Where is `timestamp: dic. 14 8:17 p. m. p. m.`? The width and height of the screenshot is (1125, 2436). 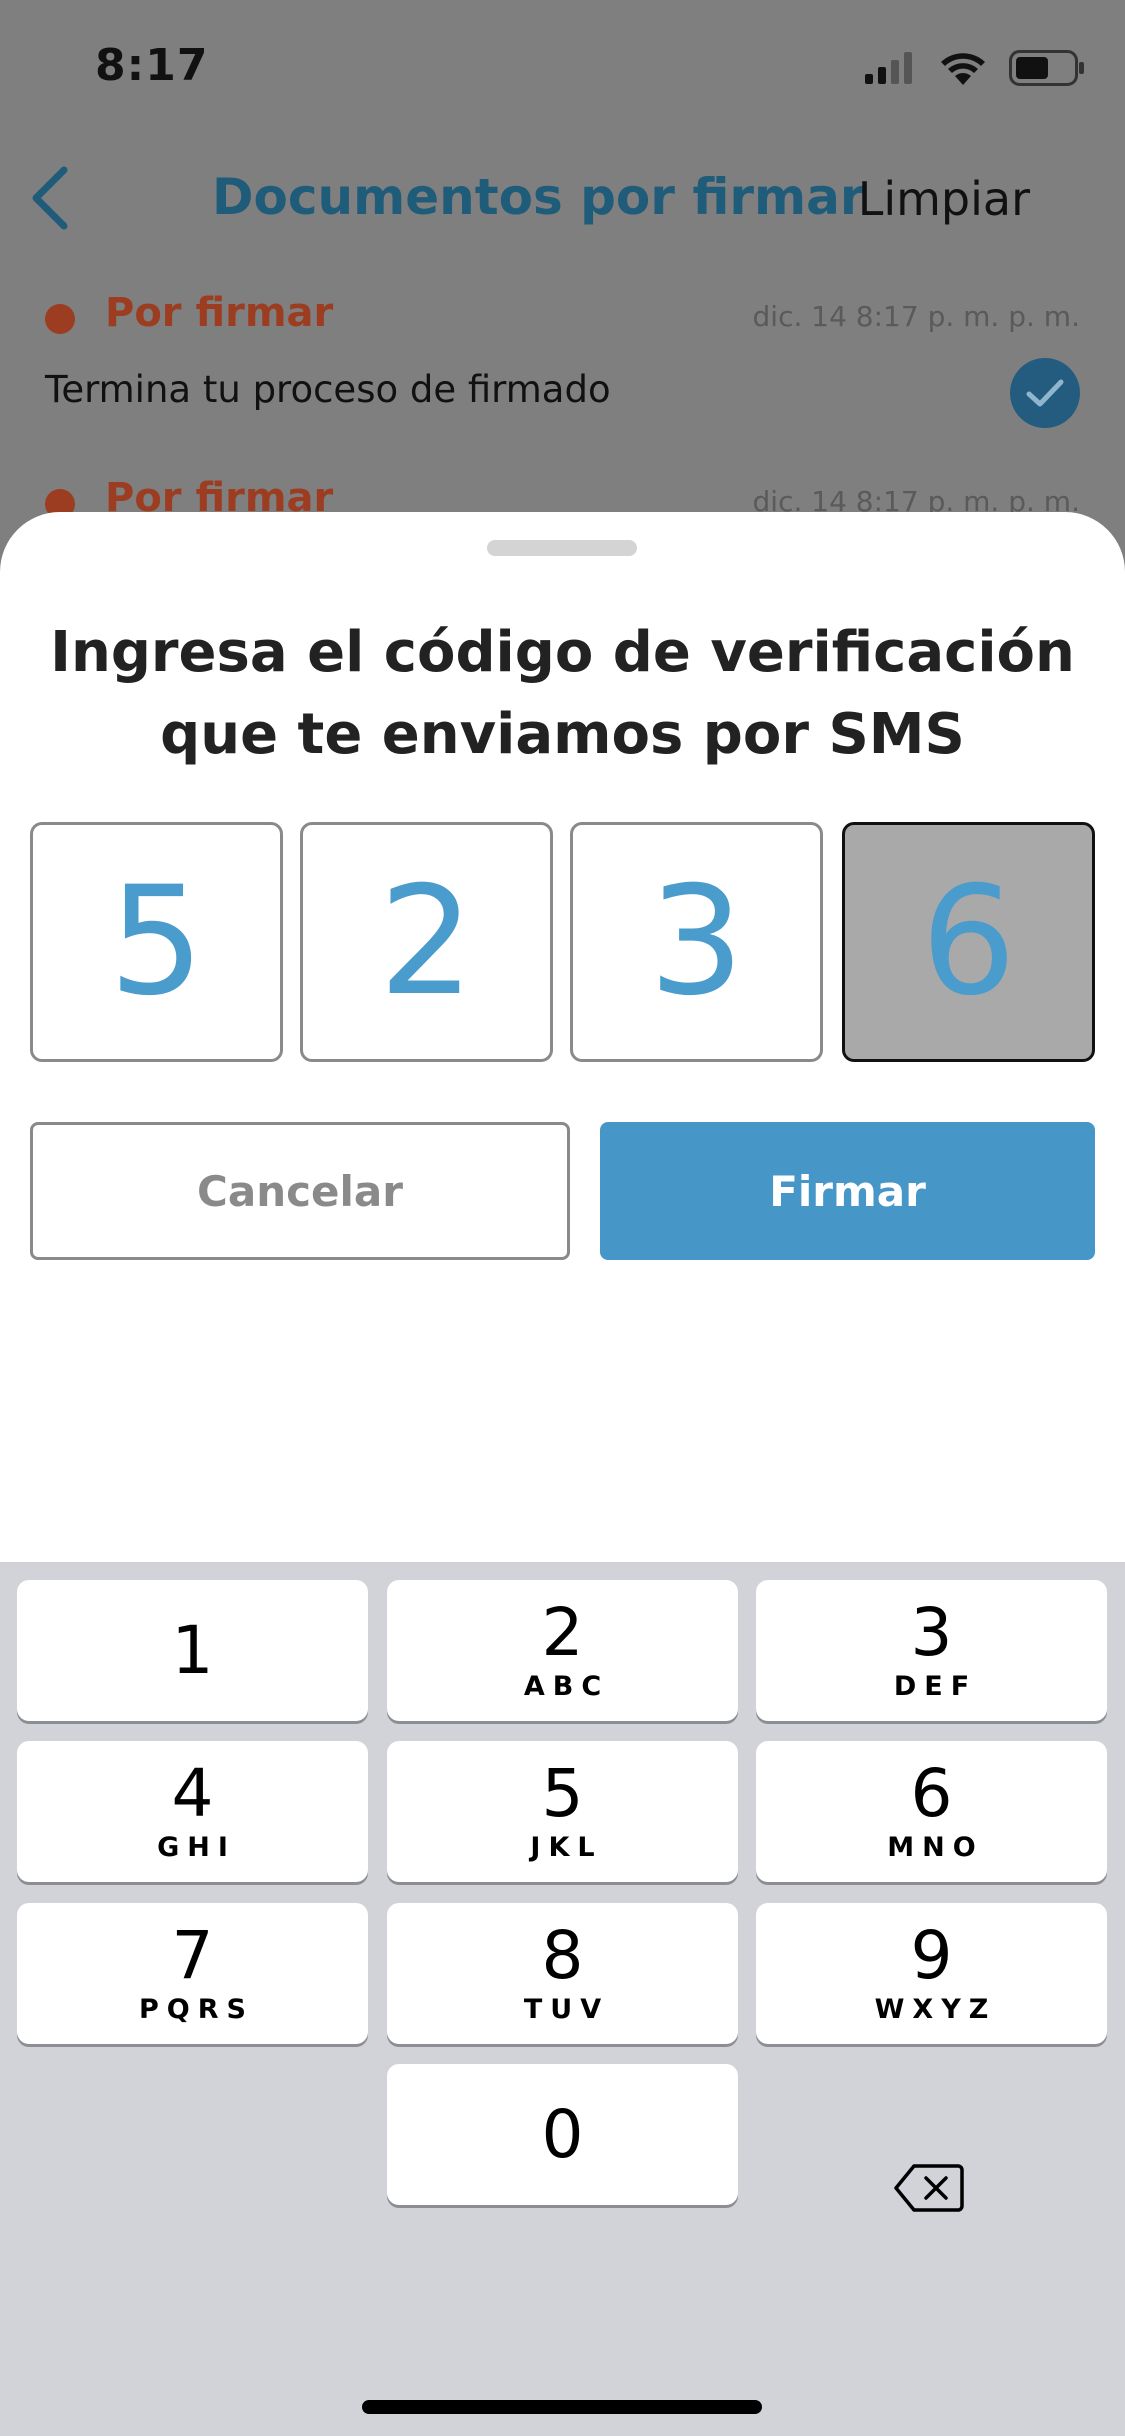 timestamp: dic. 14 8:17 p. m. p. m. is located at coordinates (916, 316).